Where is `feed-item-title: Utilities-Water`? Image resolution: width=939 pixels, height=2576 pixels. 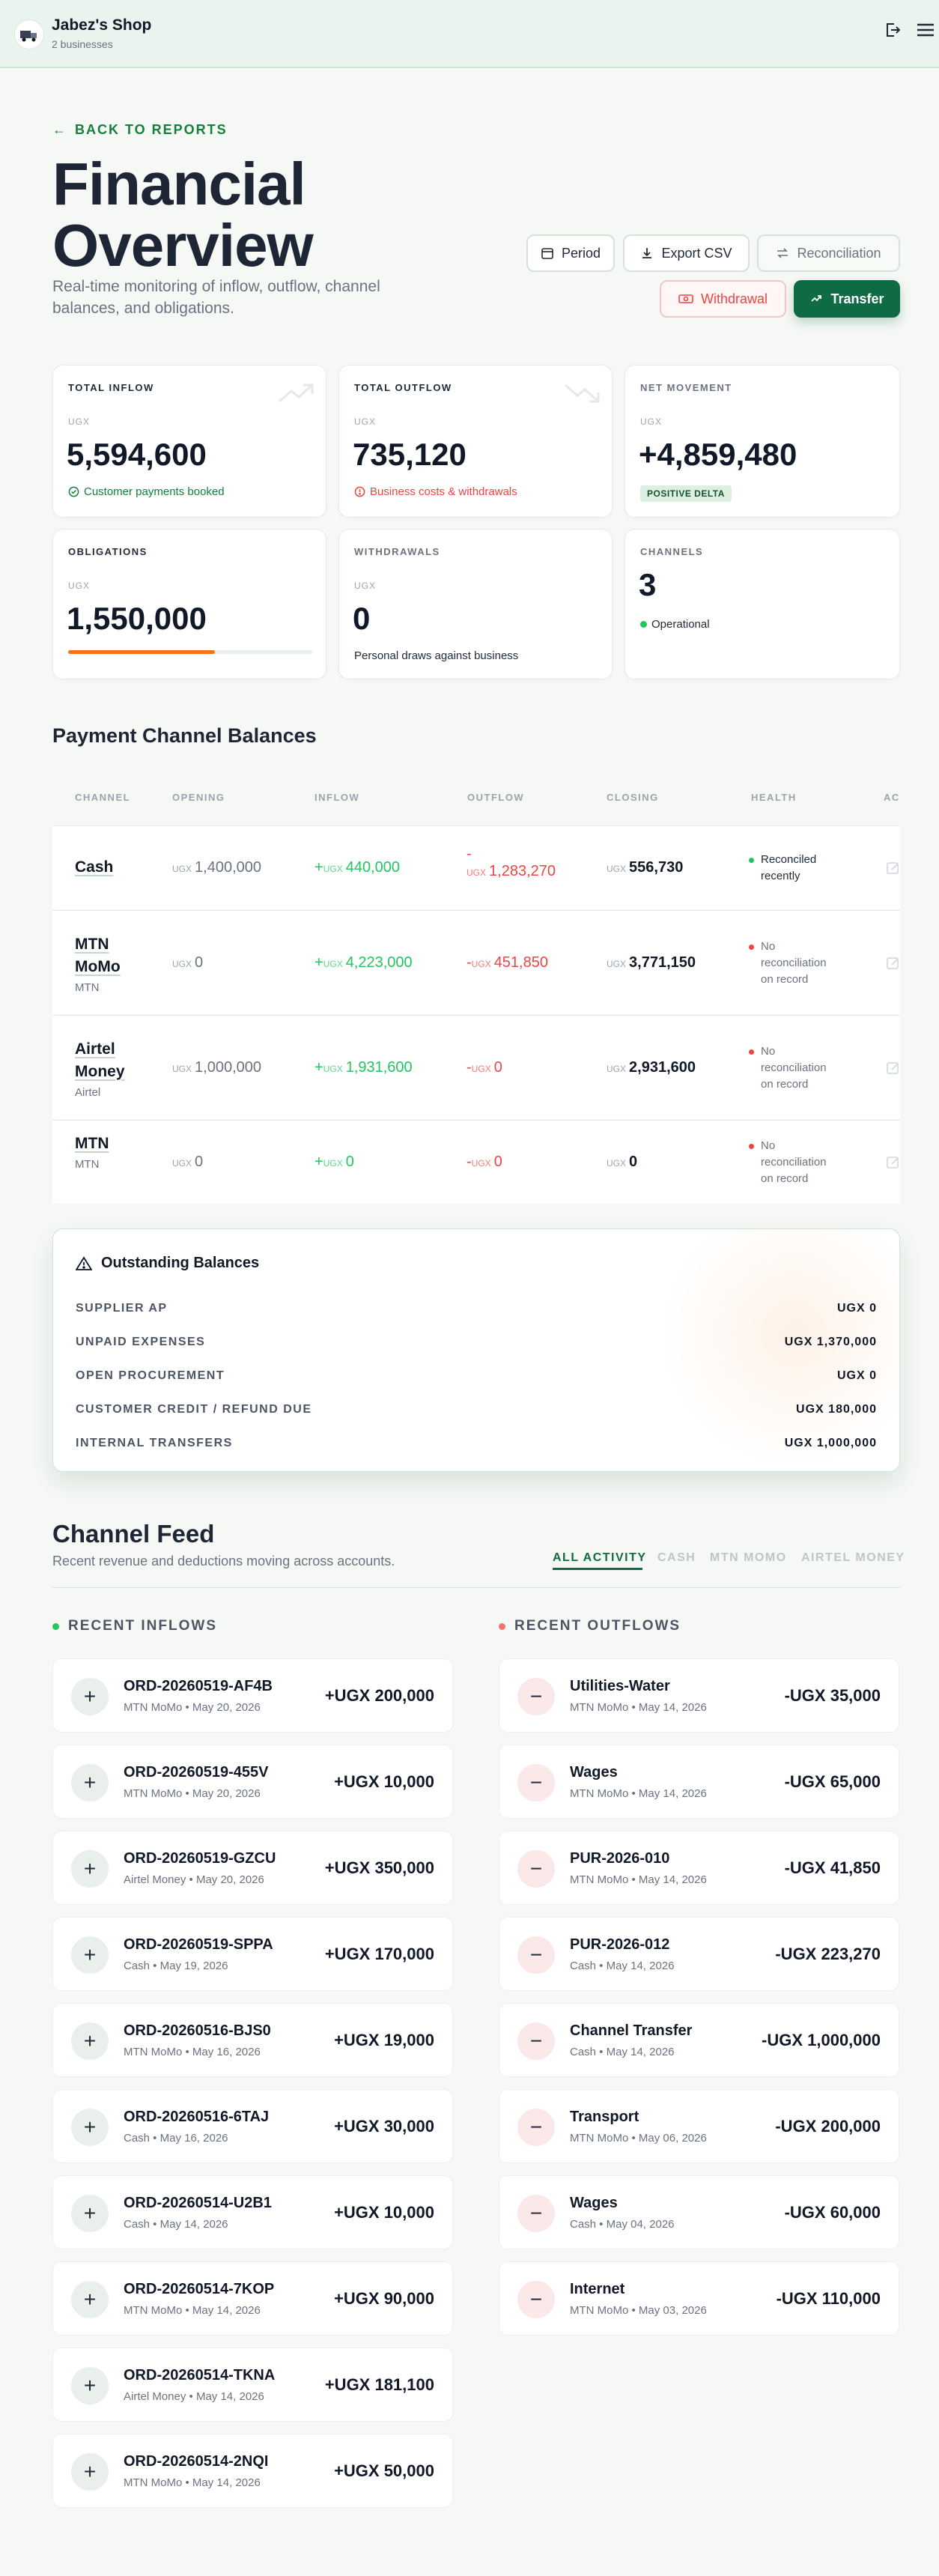
feed-item-title: Utilities-Water is located at coordinates (620, 1686).